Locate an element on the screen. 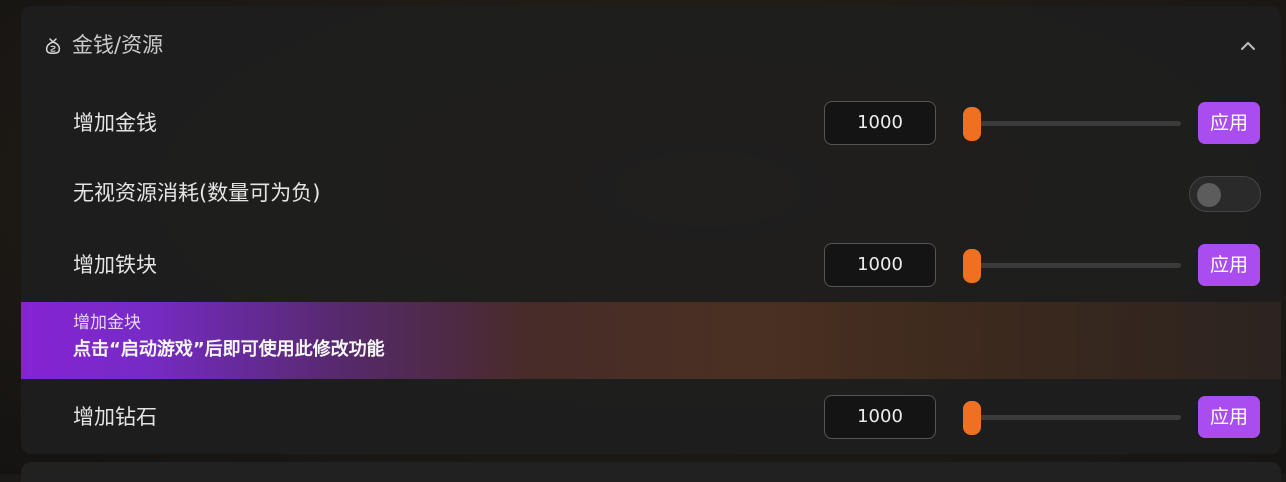 Image resolution: width=1286 pixels, height=482 pixels. money-slider is located at coordinates (1072, 124).